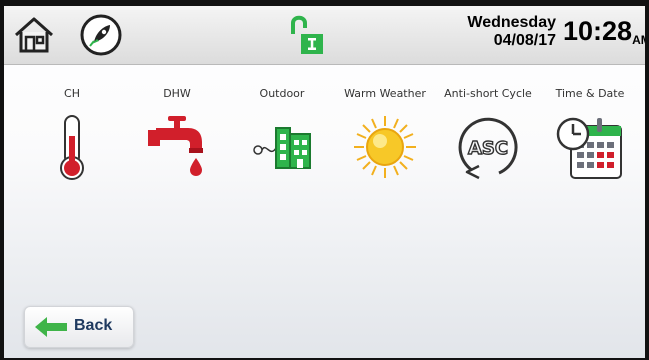  I want to click on menu-item-label: CH, so click(72, 93).